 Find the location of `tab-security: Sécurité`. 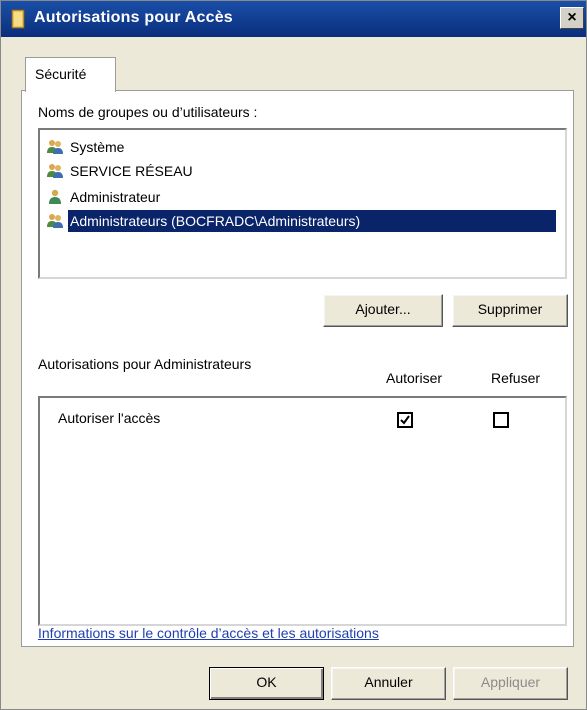

tab-security: Sécurité is located at coordinates (70, 74).